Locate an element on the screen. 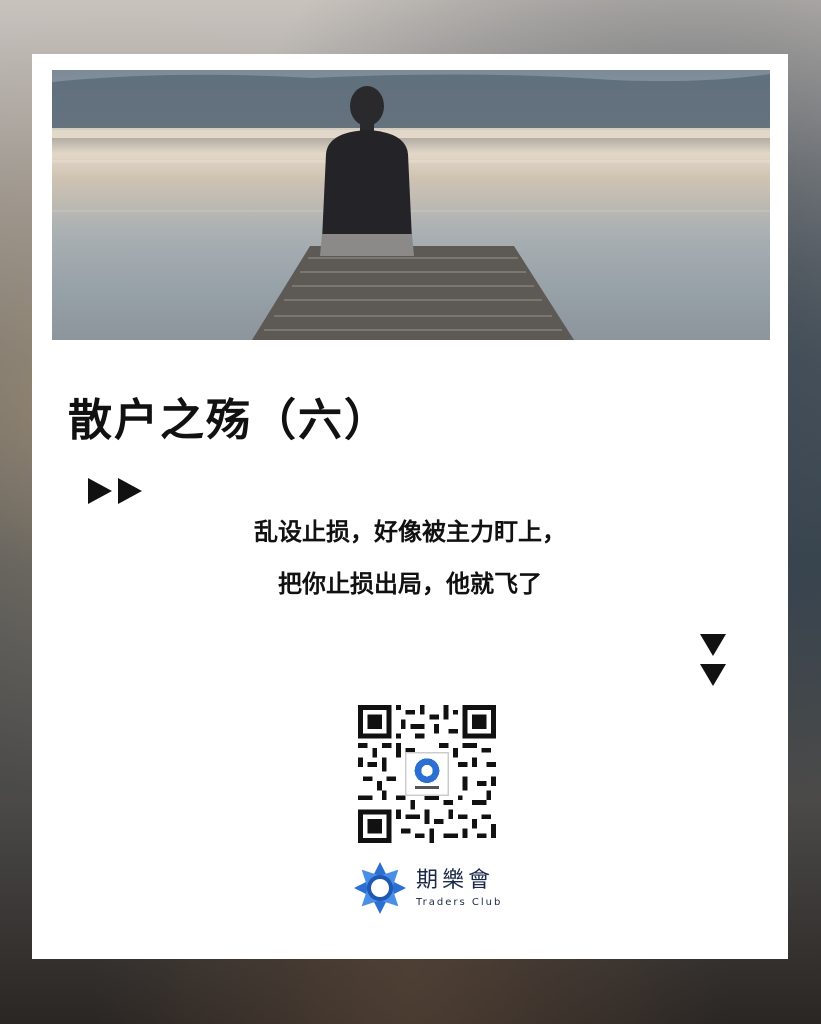  traders-club-logo-icon is located at coordinates (380, 888).